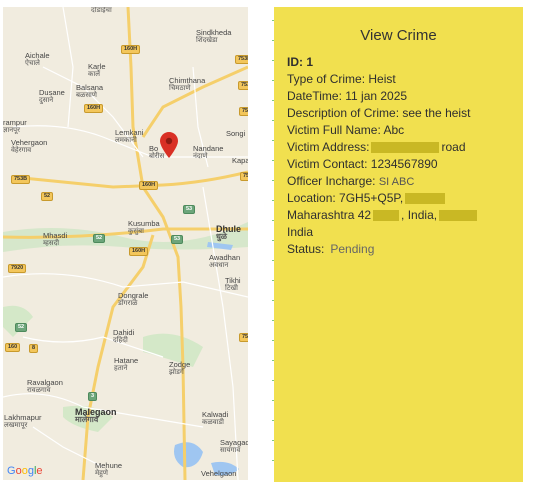 This screenshot has height=485, width=535. I want to click on location-line-1: Location: 7GH5+Q5P,, so click(402, 198).